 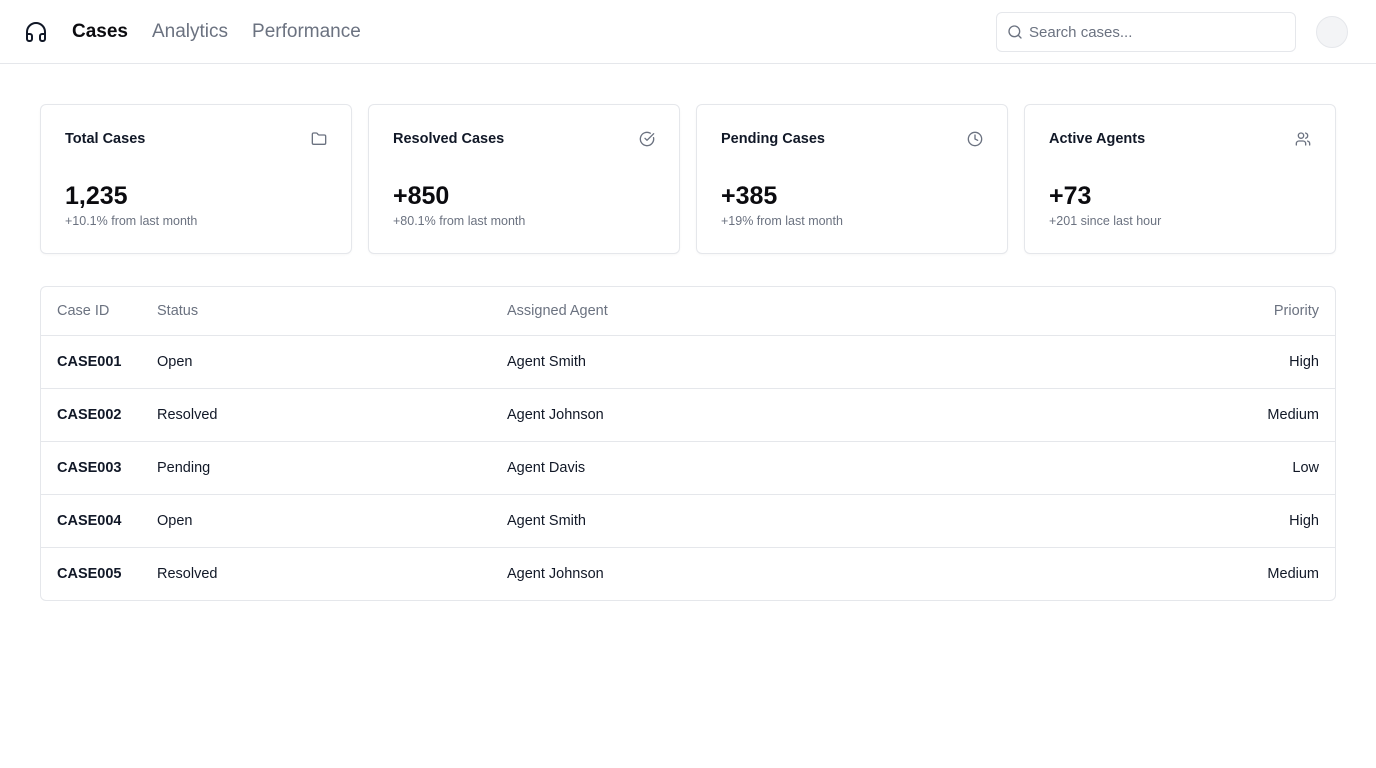 What do you see at coordinates (755, 468) in the screenshot?
I see `cell-agent: Agent Davis` at bounding box center [755, 468].